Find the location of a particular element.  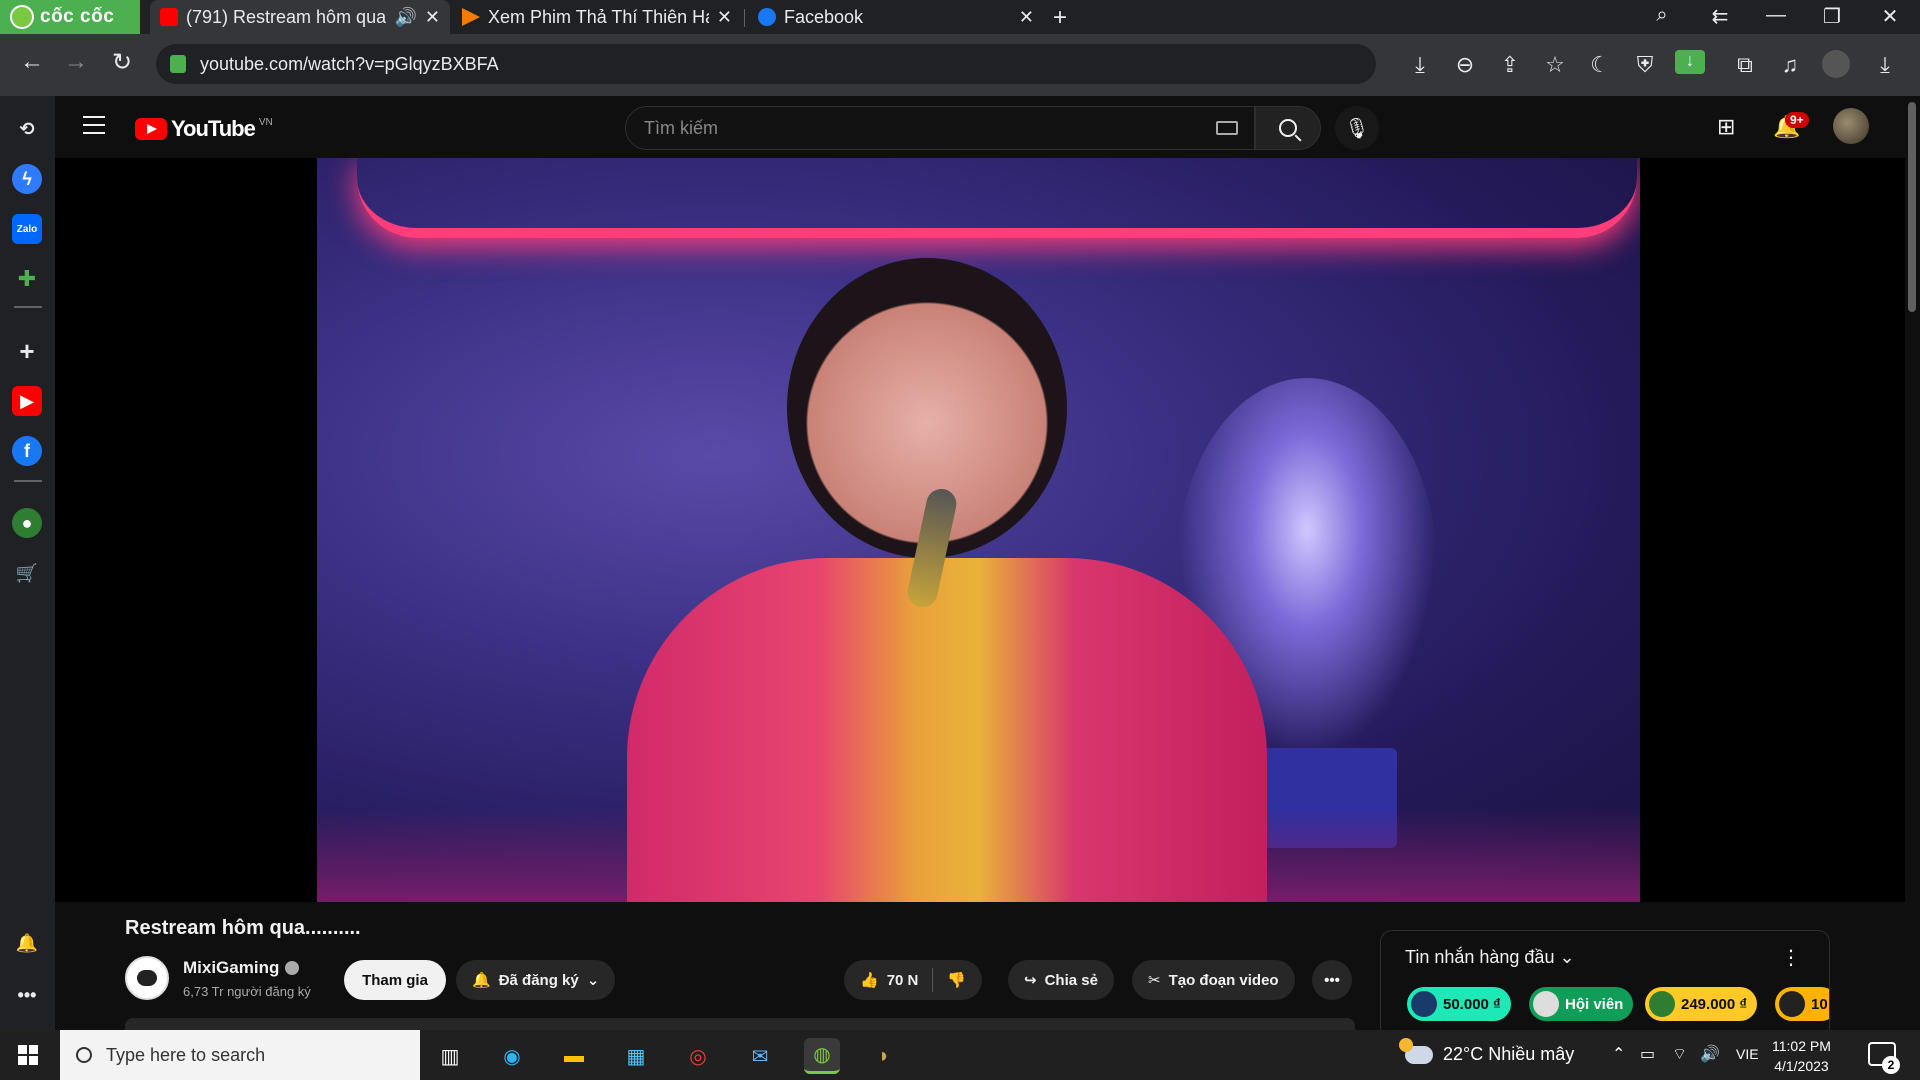

forward-button: → is located at coordinates (76, 62).